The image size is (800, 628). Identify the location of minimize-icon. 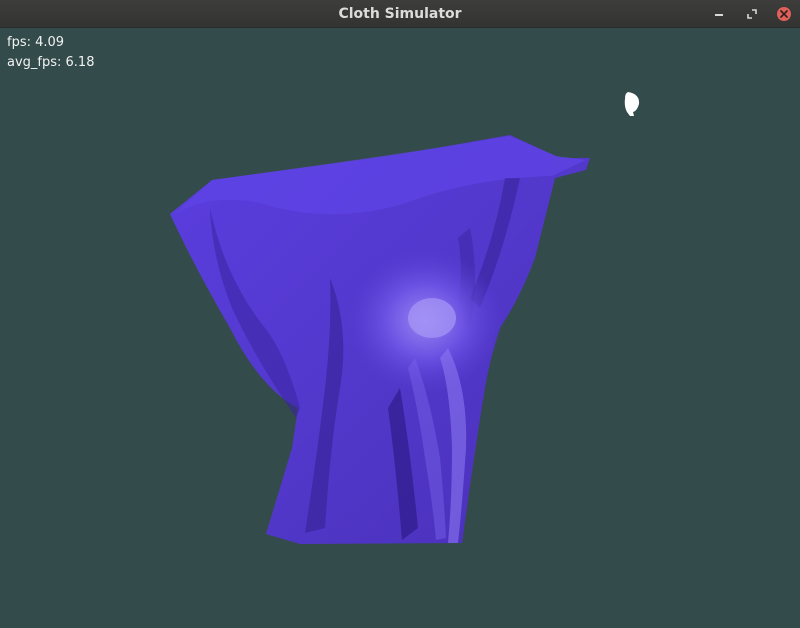
(719, 14).